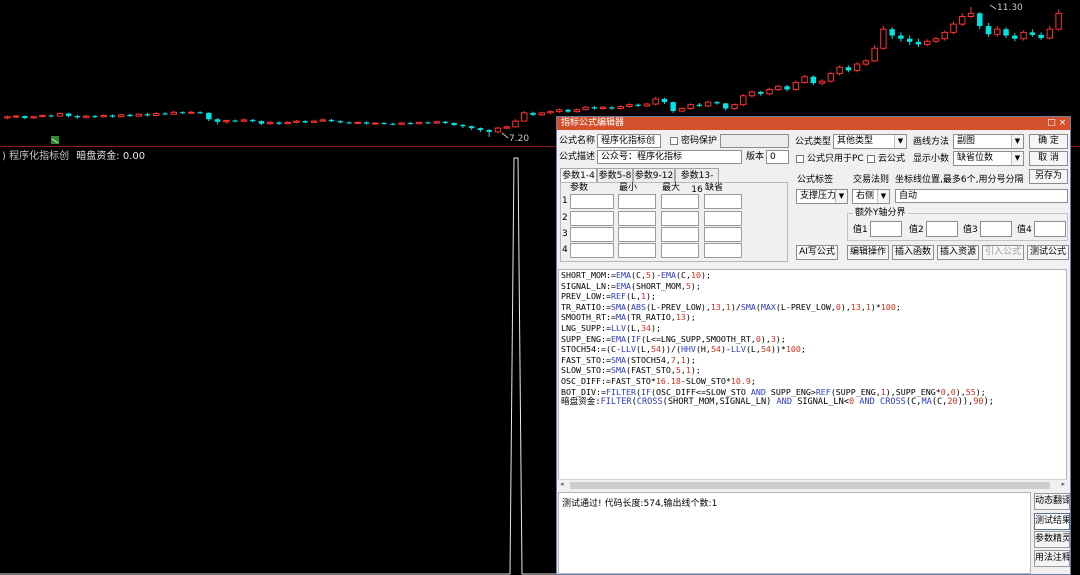 The image size is (1080, 575). What do you see at coordinates (1052, 501) in the screenshot?
I see `dynamic-translate-button: 动态翻译` at bounding box center [1052, 501].